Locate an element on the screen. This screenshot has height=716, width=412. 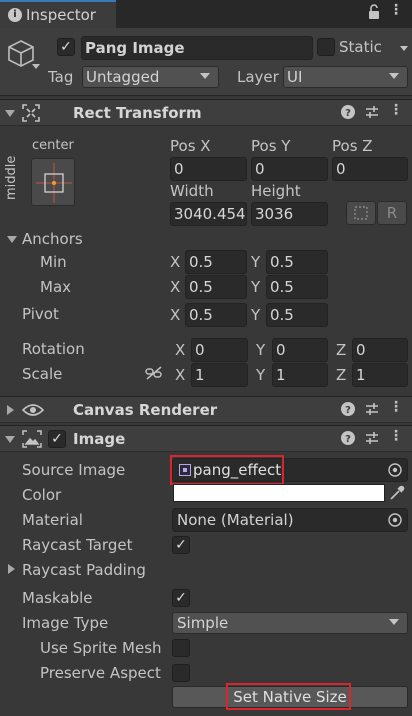
image-enabled-checkbox: ✓ is located at coordinates (57, 439).